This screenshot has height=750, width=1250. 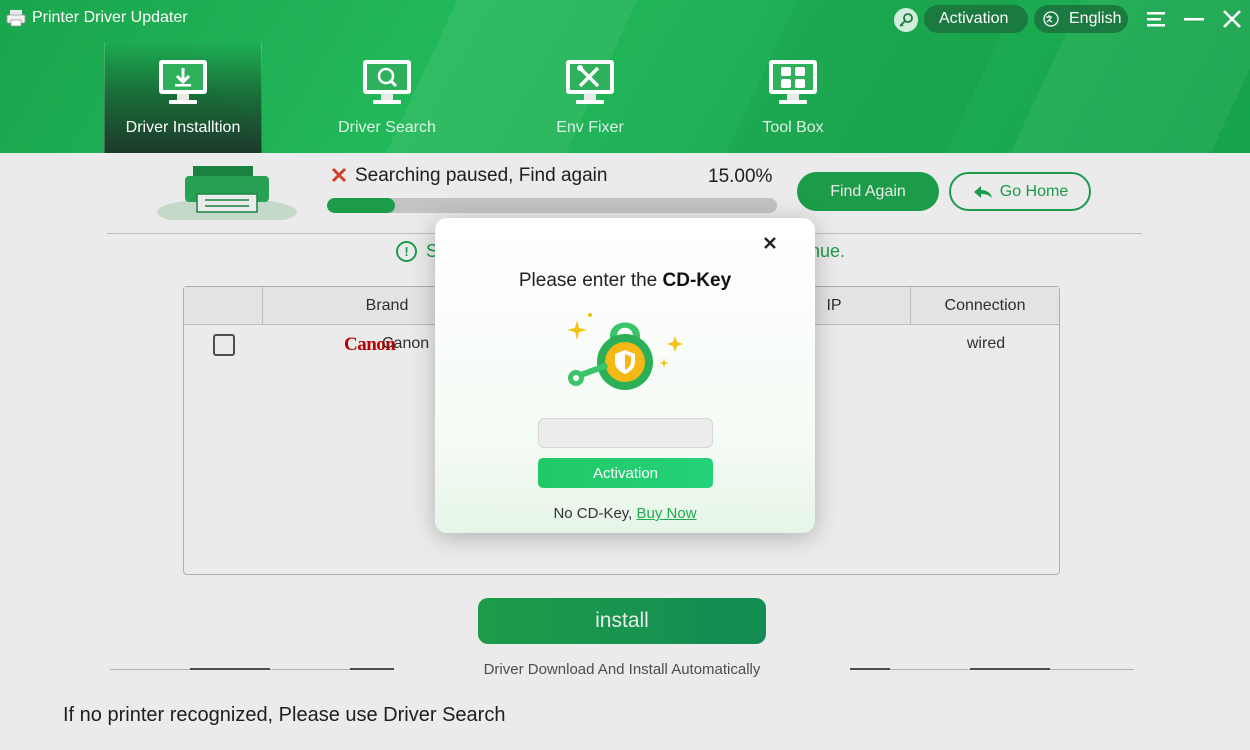 I want to click on menu-button, so click(x=1156, y=19).